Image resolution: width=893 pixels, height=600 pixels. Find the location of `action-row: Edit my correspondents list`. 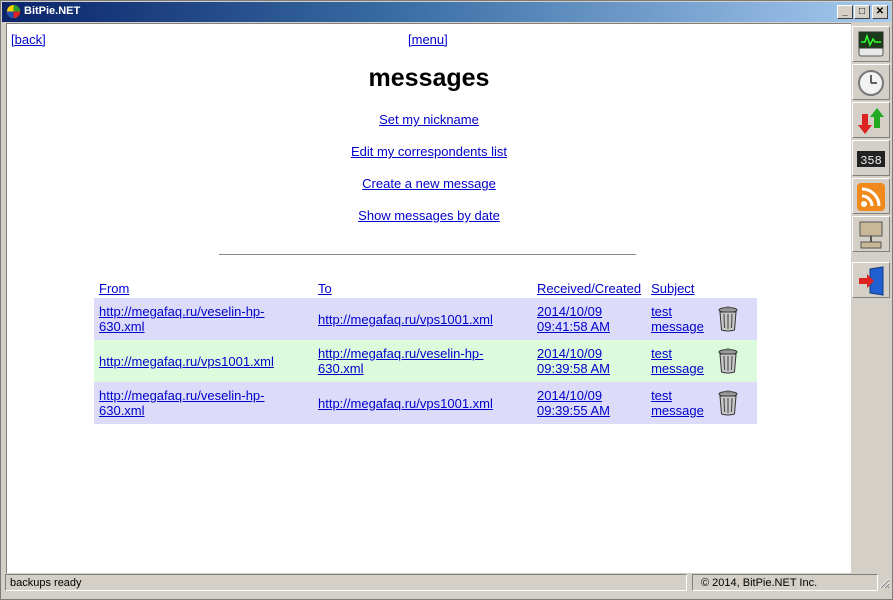

action-row: Edit my correspondents list is located at coordinates (429, 152).